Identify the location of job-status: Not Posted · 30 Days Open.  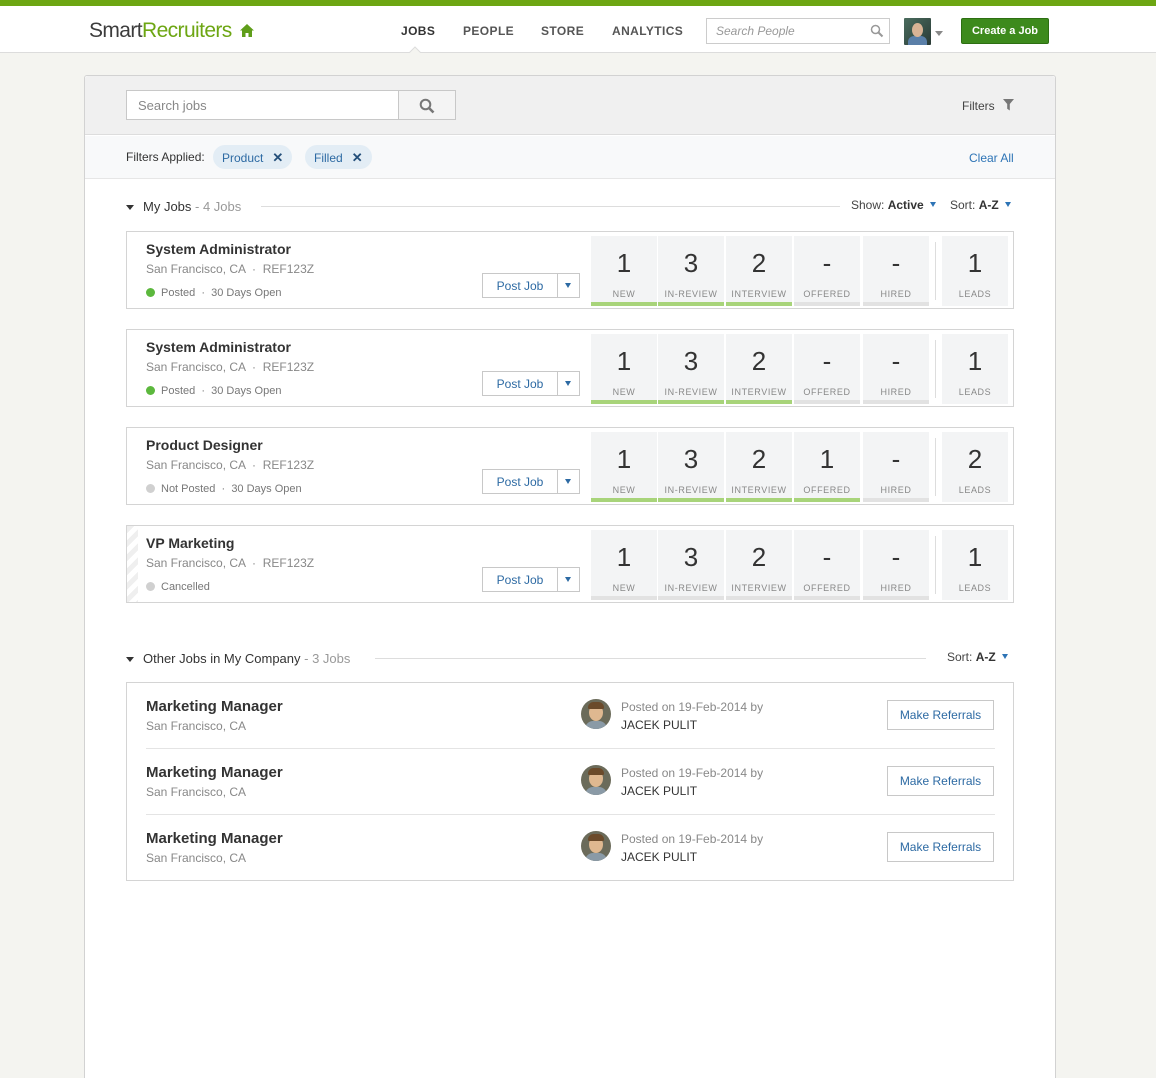
(224, 489).